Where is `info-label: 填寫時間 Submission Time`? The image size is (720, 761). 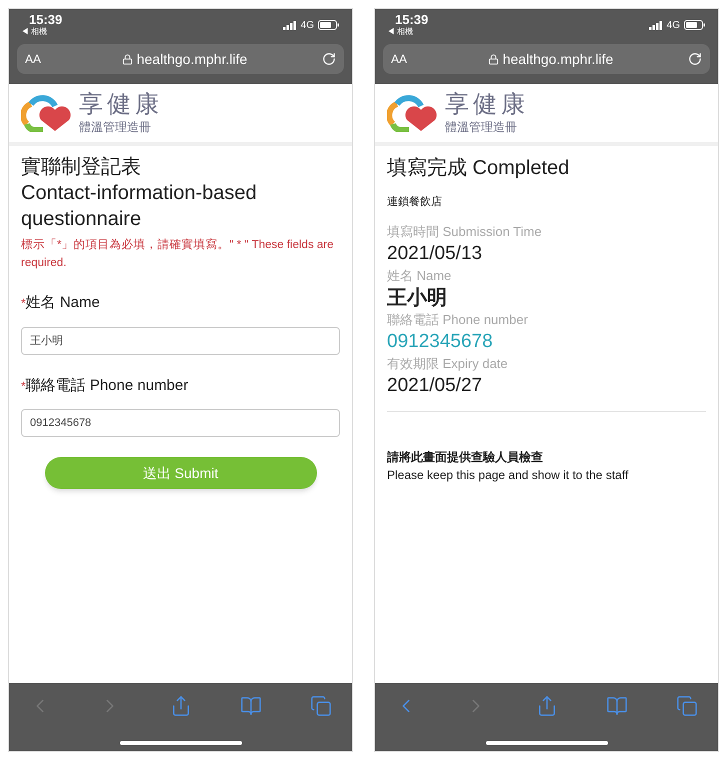 info-label: 填寫時間 Submission Time is located at coordinates (464, 231).